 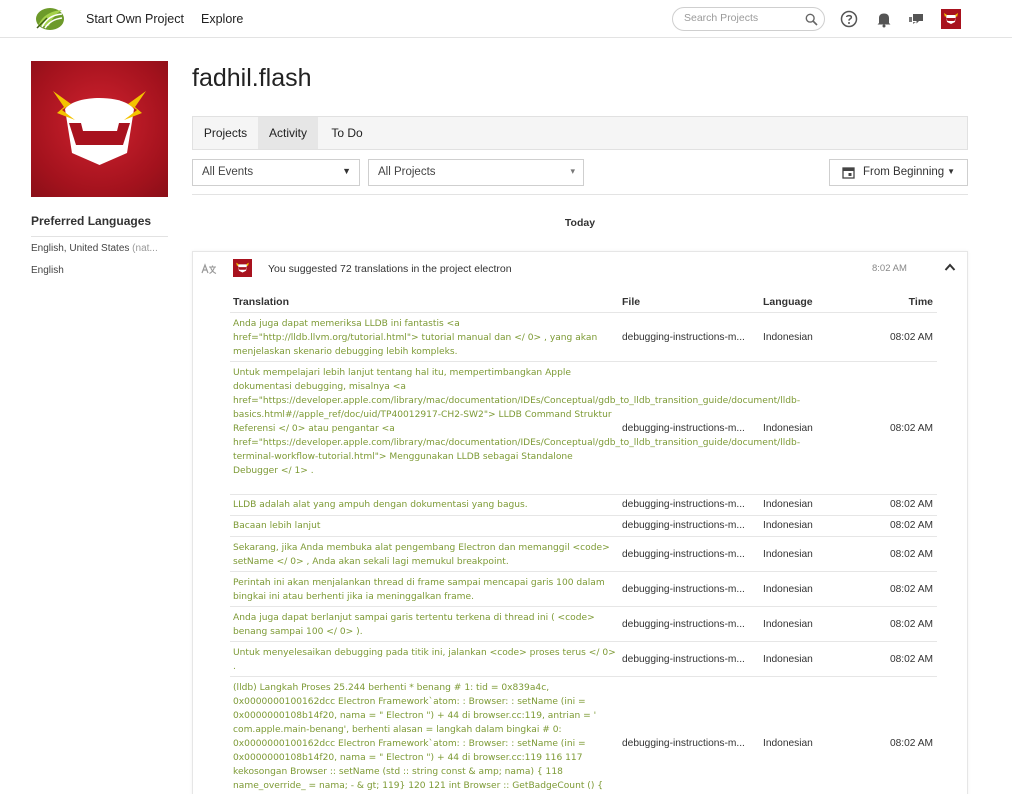 I want to click on column-header-language: Language, so click(x=788, y=302).